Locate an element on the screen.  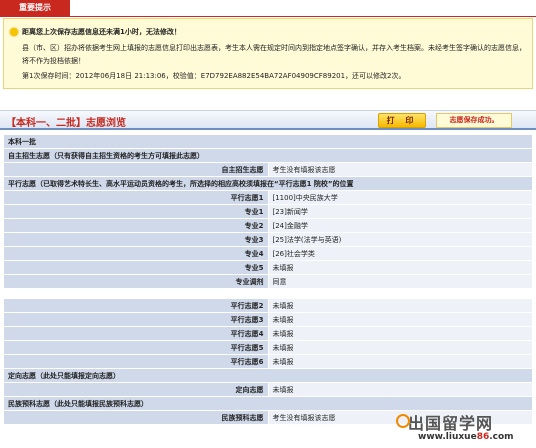
row-label: 定向志愿 is located at coordinates (136, 389).